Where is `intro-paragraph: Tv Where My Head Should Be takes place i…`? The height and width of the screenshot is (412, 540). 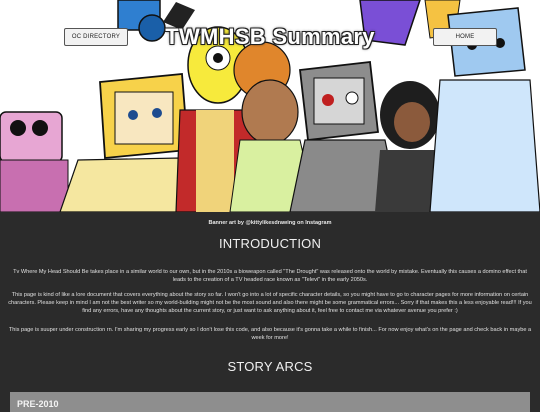
intro-paragraph: Tv Where My Head Should Be takes place i… is located at coordinates (270, 276).